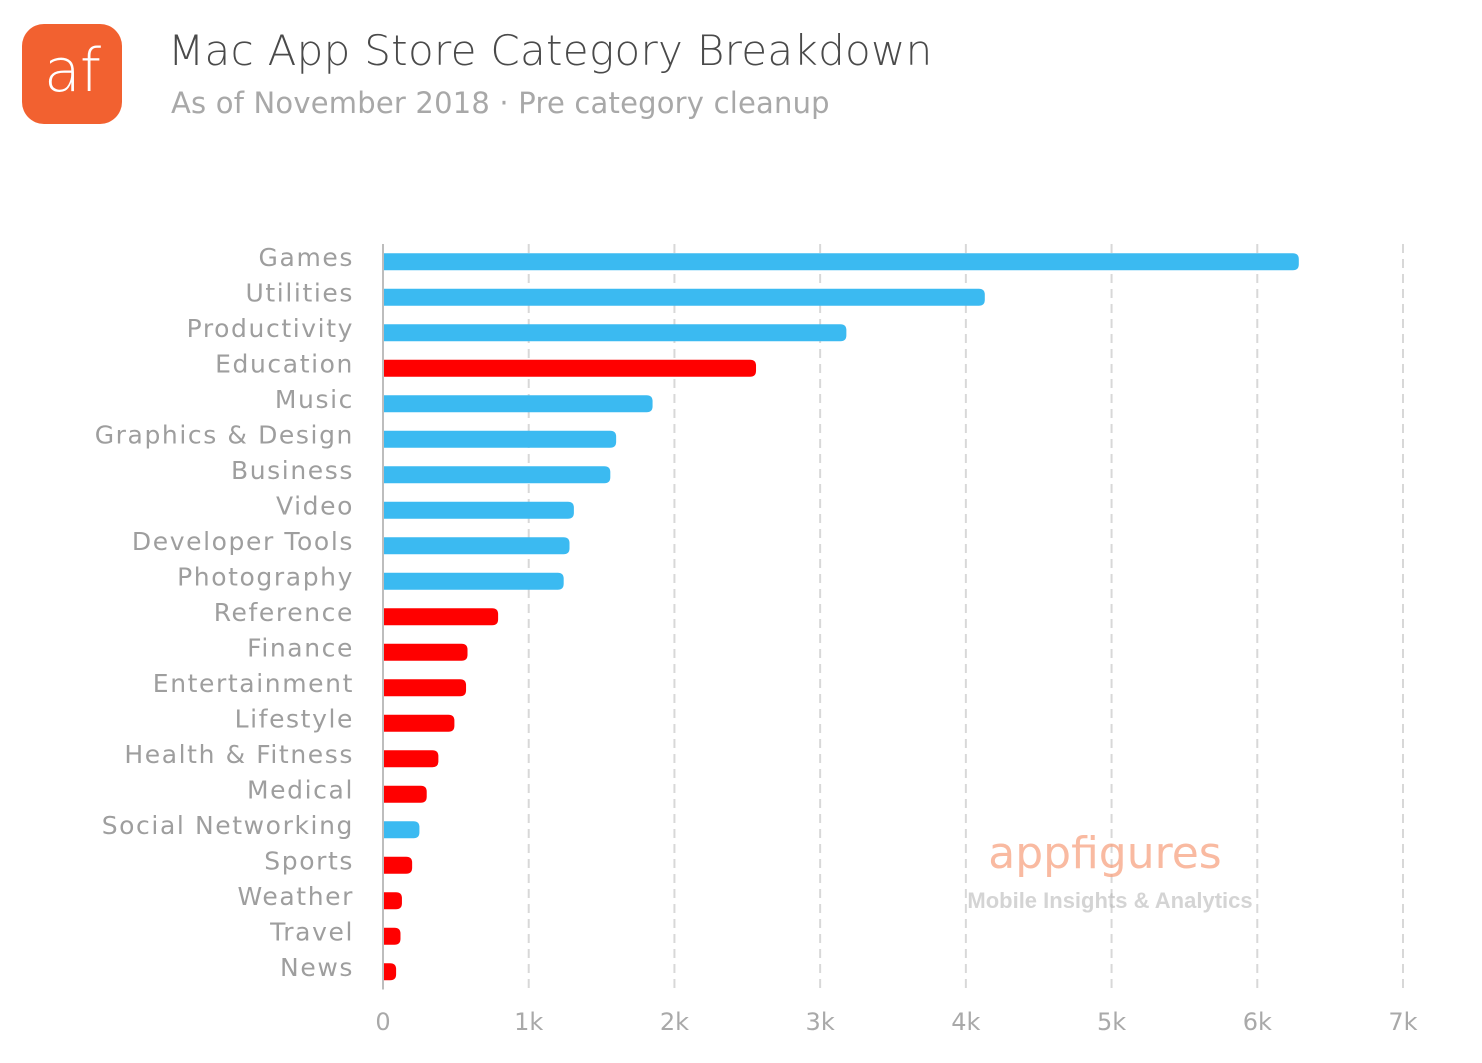  I want to click on category-label: Games, so click(306, 257).